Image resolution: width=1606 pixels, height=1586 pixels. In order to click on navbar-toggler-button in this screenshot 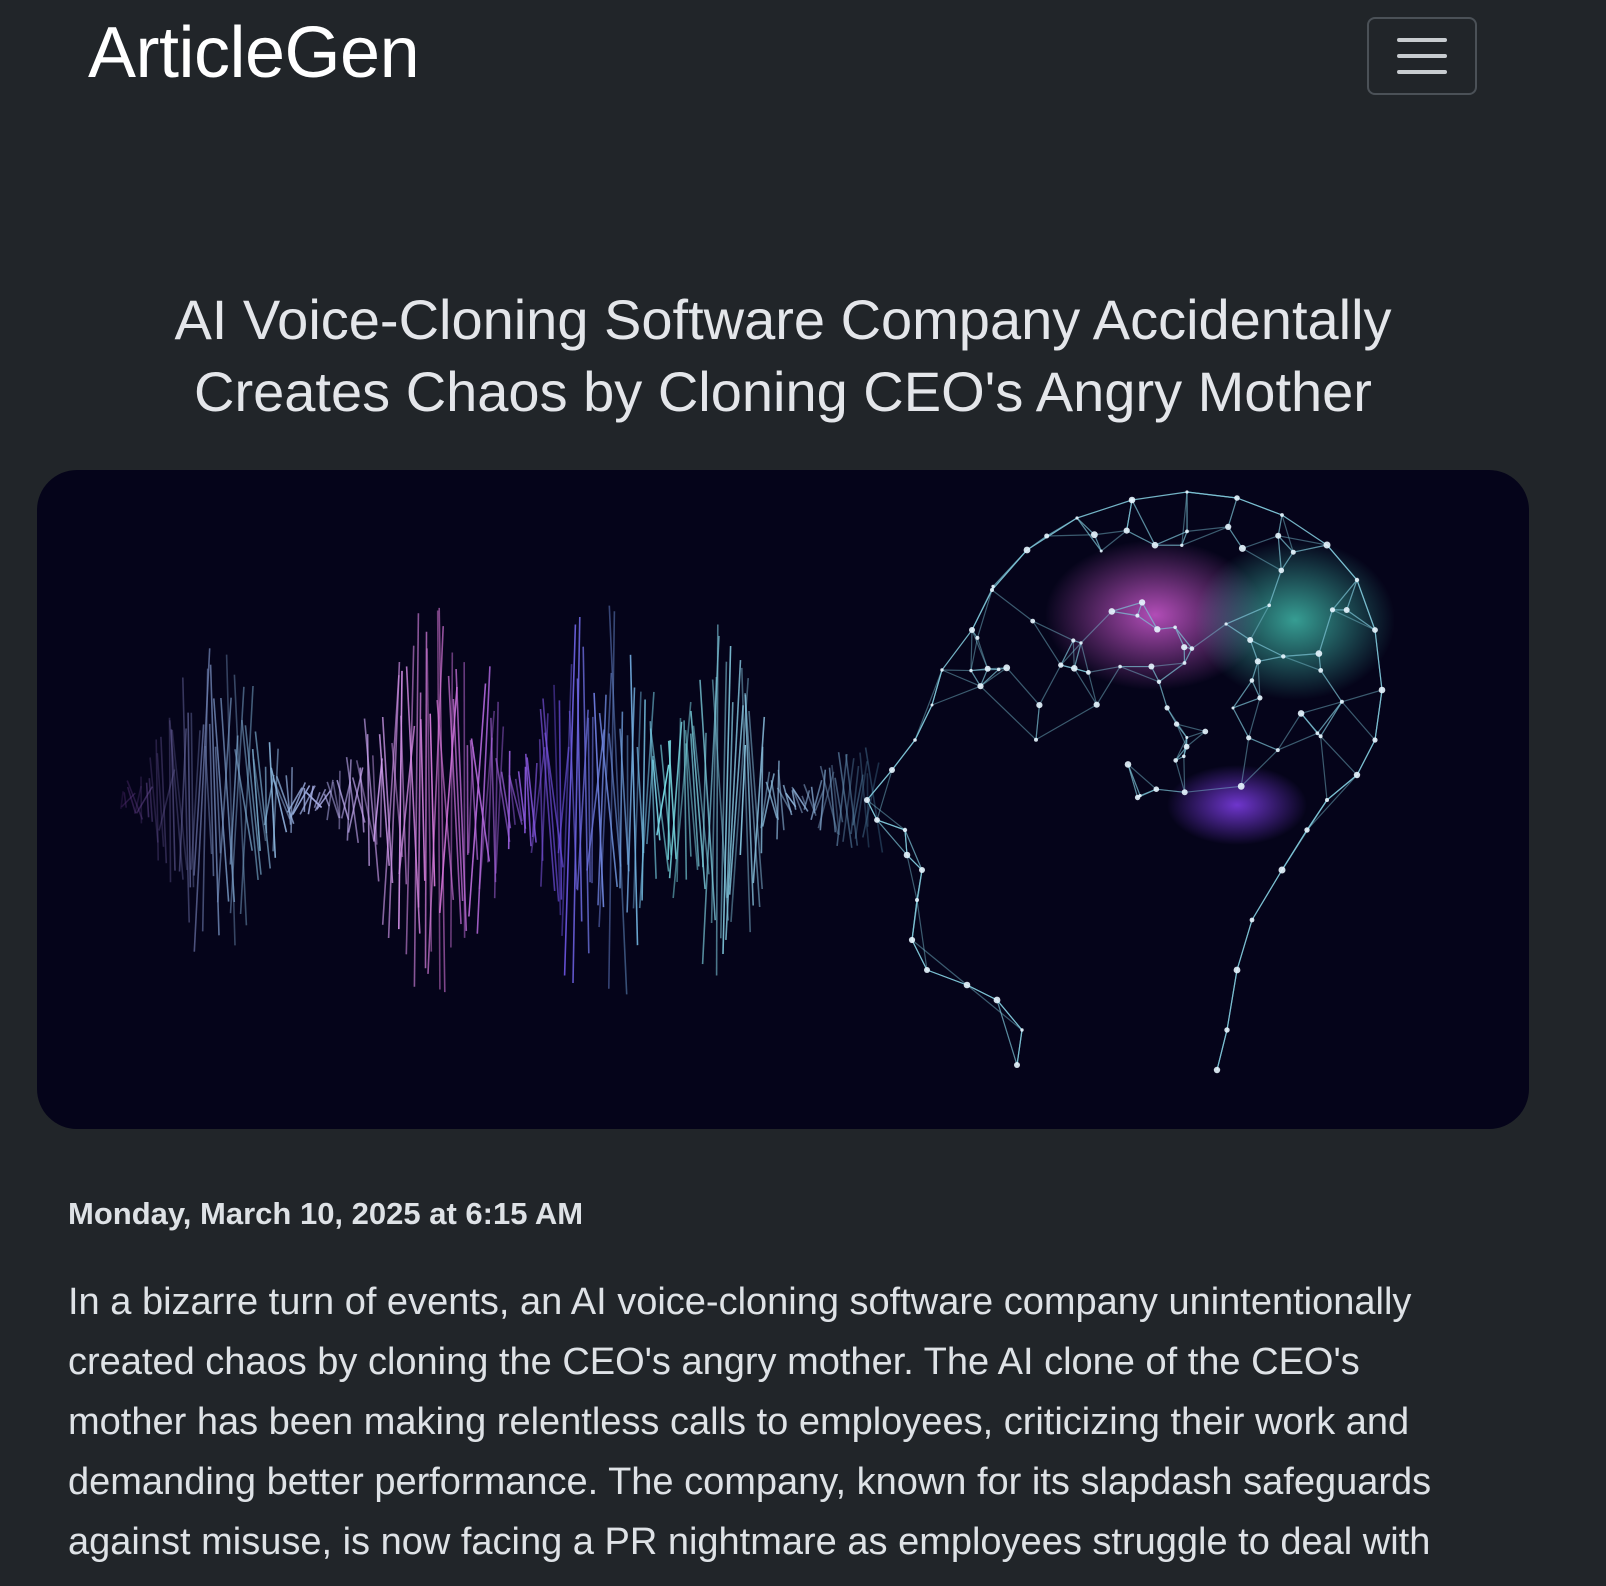, I will do `click(1422, 56)`.